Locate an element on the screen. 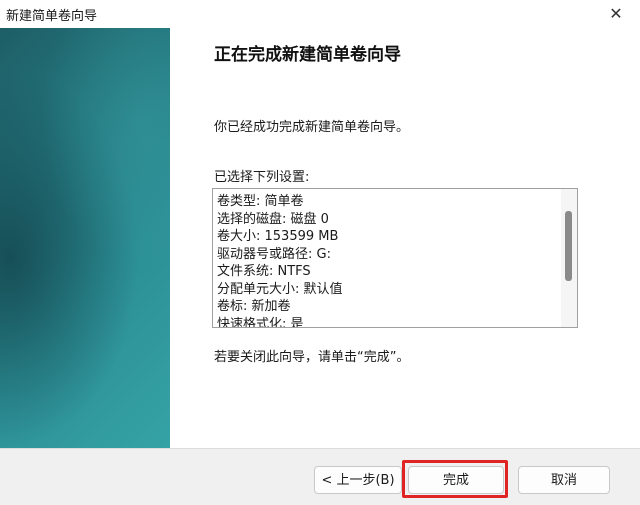  page-title: 正在完成新建简单卷向导 is located at coordinates (307, 55).